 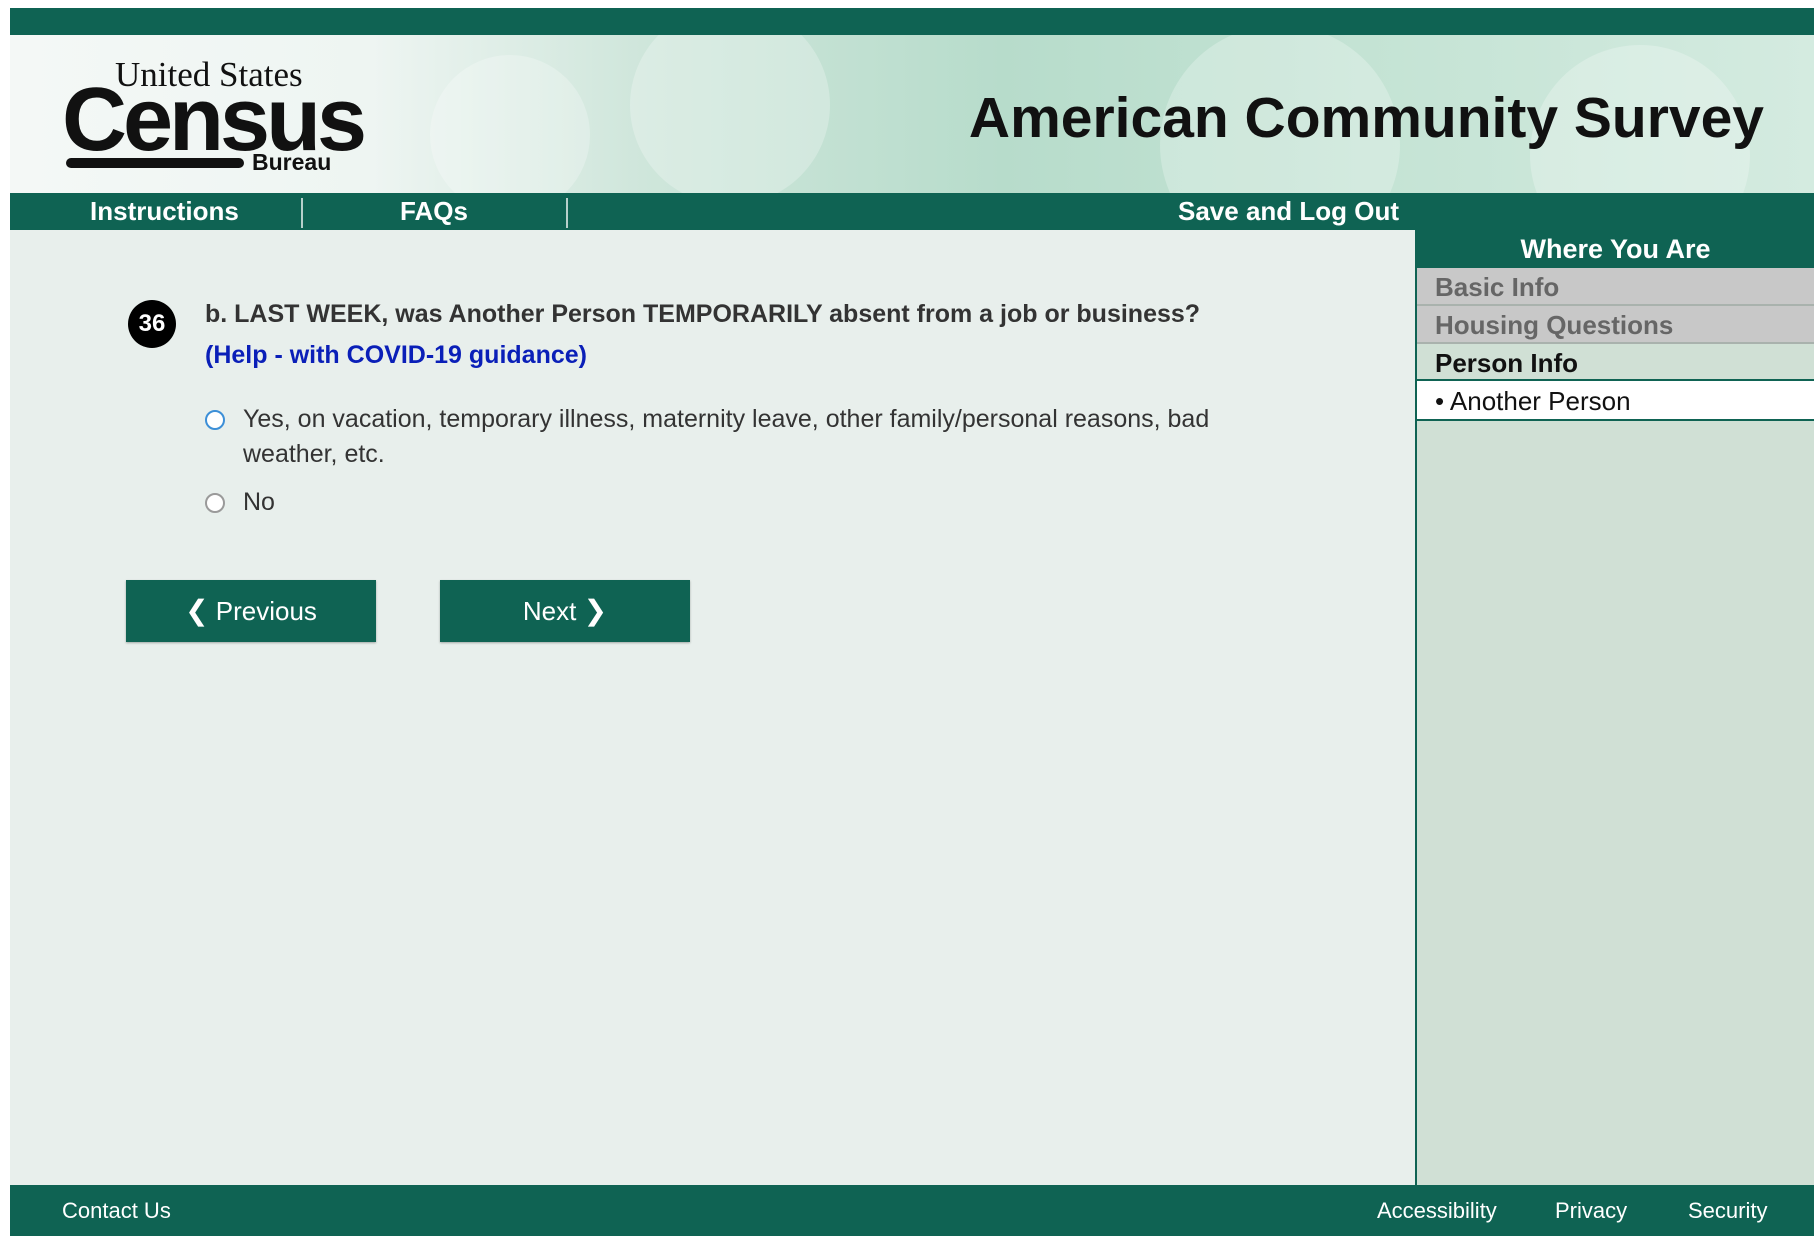 What do you see at coordinates (266, 611) in the screenshot?
I see `previous-button-label: Previous` at bounding box center [266, 611].